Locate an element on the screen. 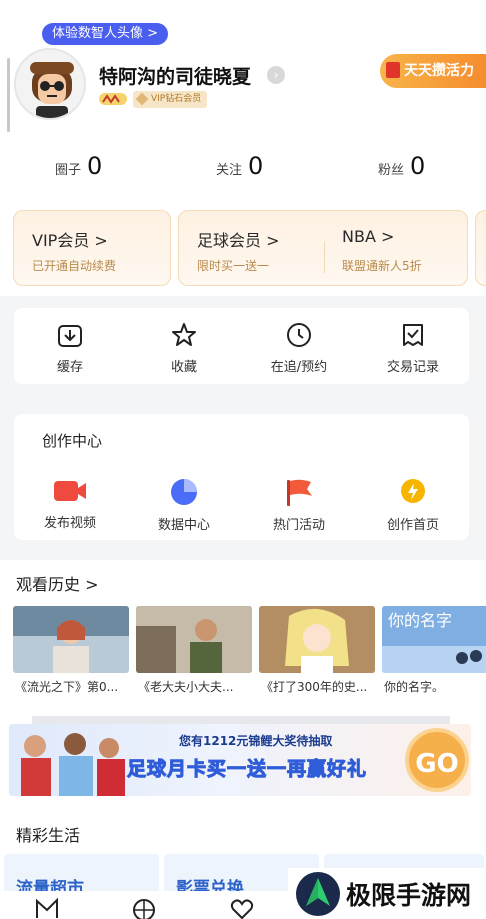  qa-label: 缓存 is located at coordinates (69, 367).